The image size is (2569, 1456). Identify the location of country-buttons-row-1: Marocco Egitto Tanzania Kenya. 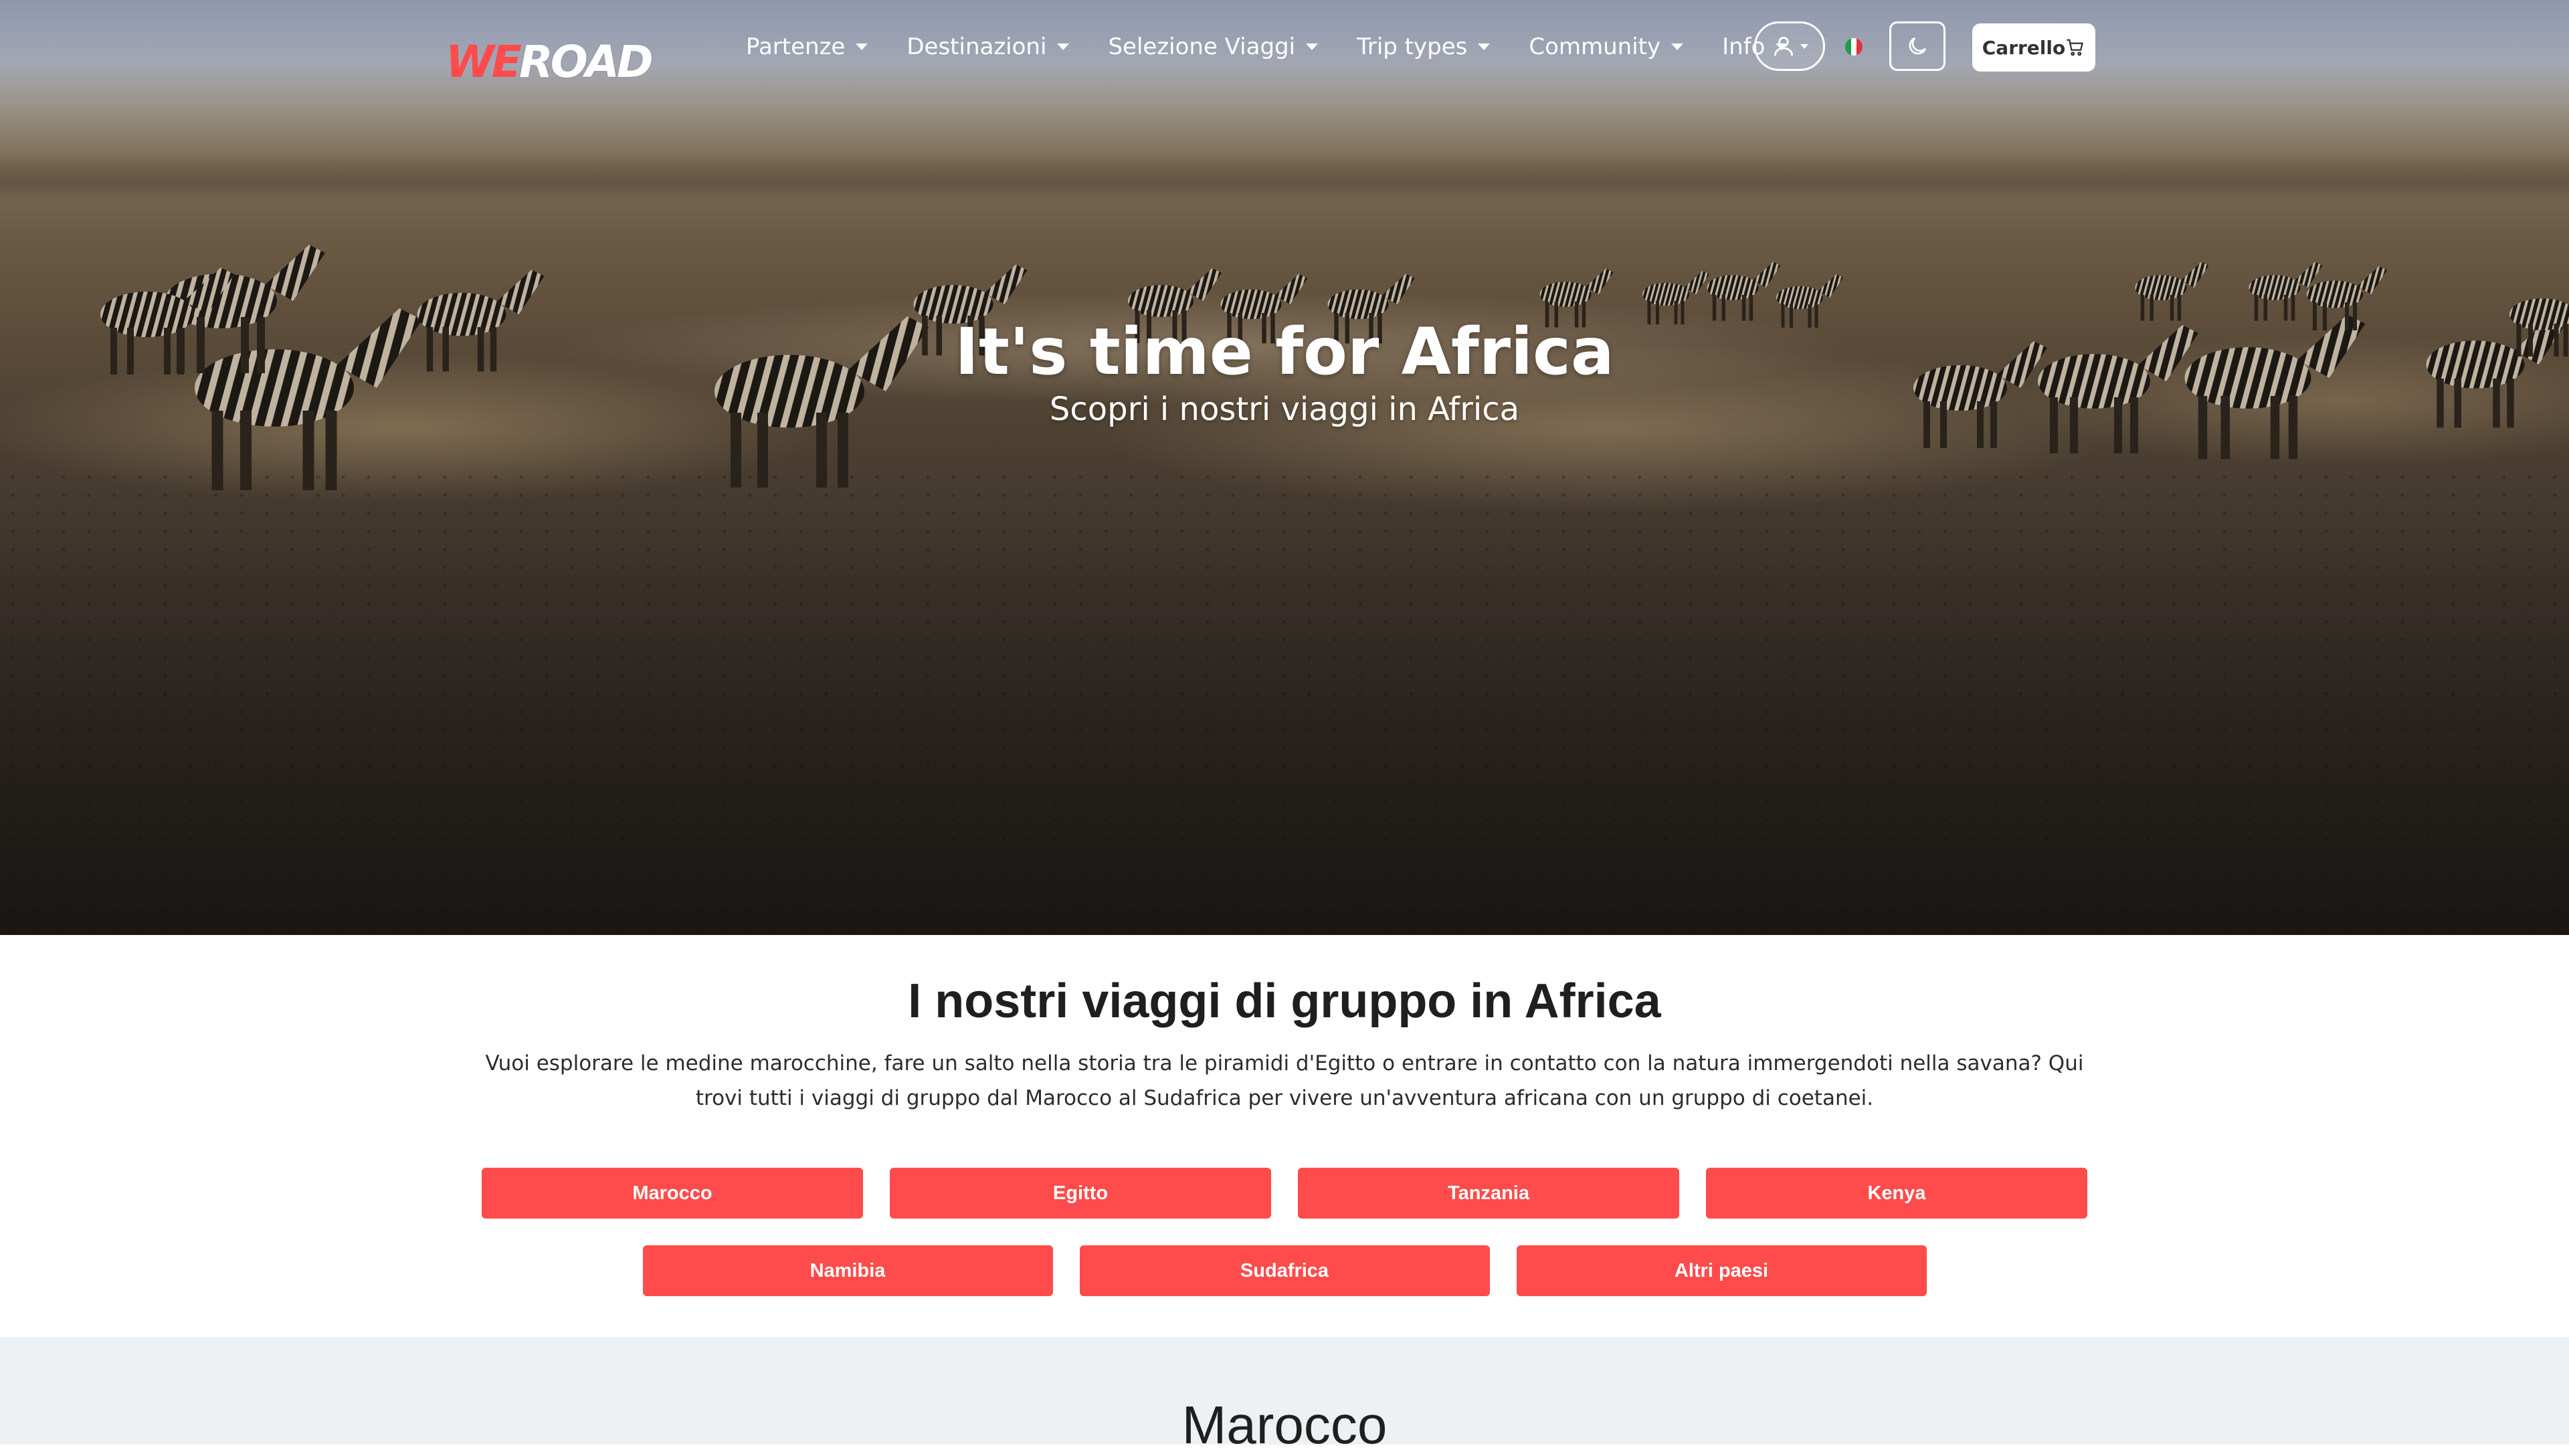
(1284, 1193).